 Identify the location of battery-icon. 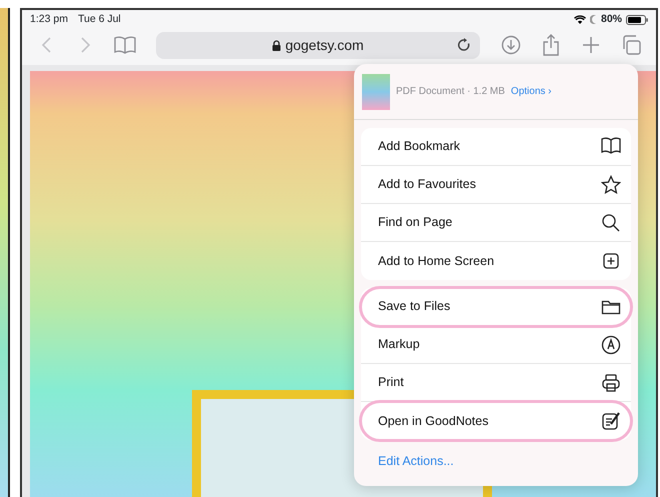
(637, 19).